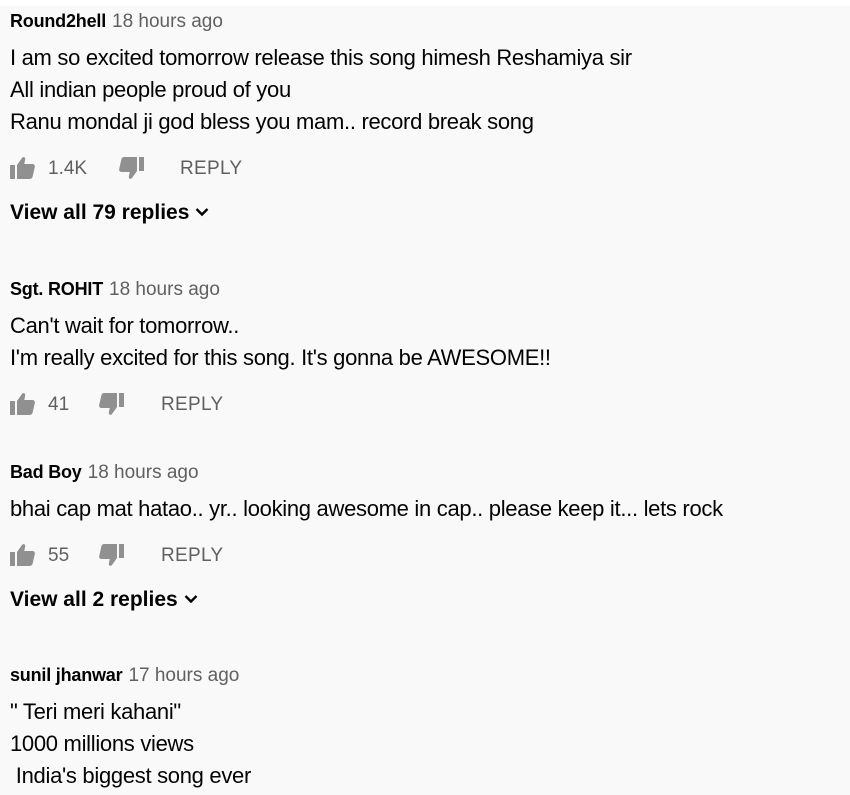 The height and width of the screenshot is (795, 850). What do you see at coordinates (58, 21) in the screenshot?
I see `comment-author: Round2hell` at bounding box center [58, 21].